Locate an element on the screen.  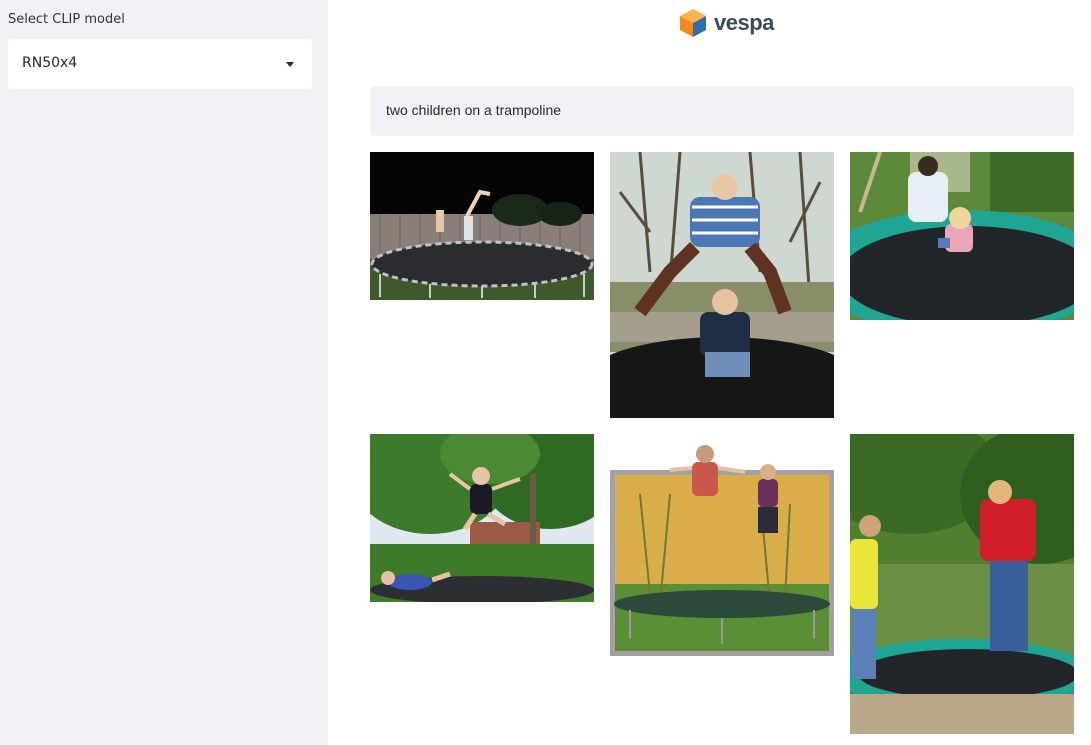
model-select-label: Select CLIP model is located at coordinates (66, 19).